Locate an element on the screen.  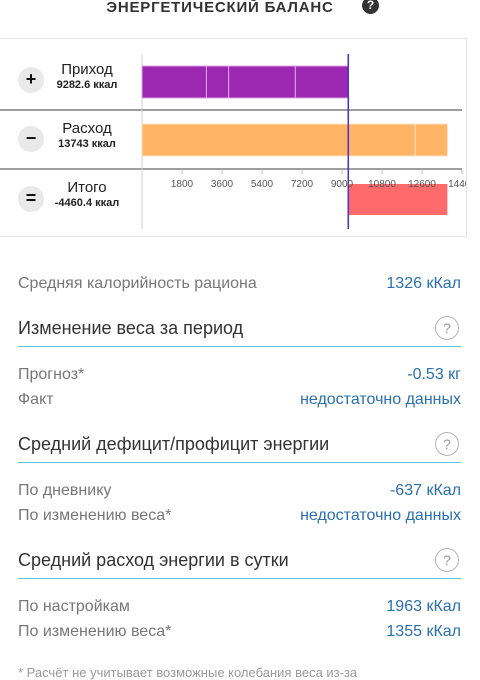
deficit-header: Средний дефицит/профицит энергии ? is located at coordinates (239, 447).